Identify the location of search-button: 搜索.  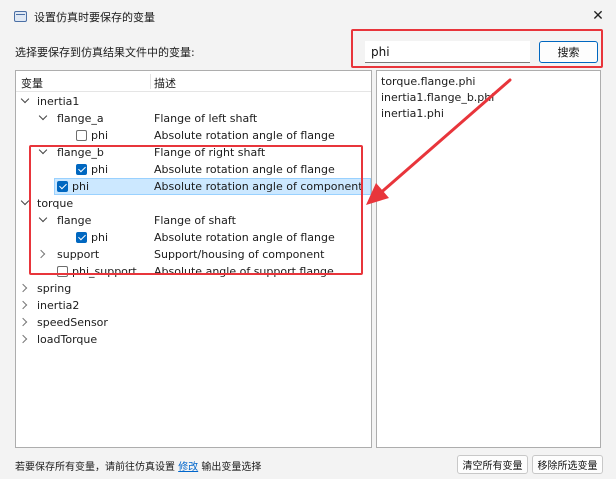
(568, 52).